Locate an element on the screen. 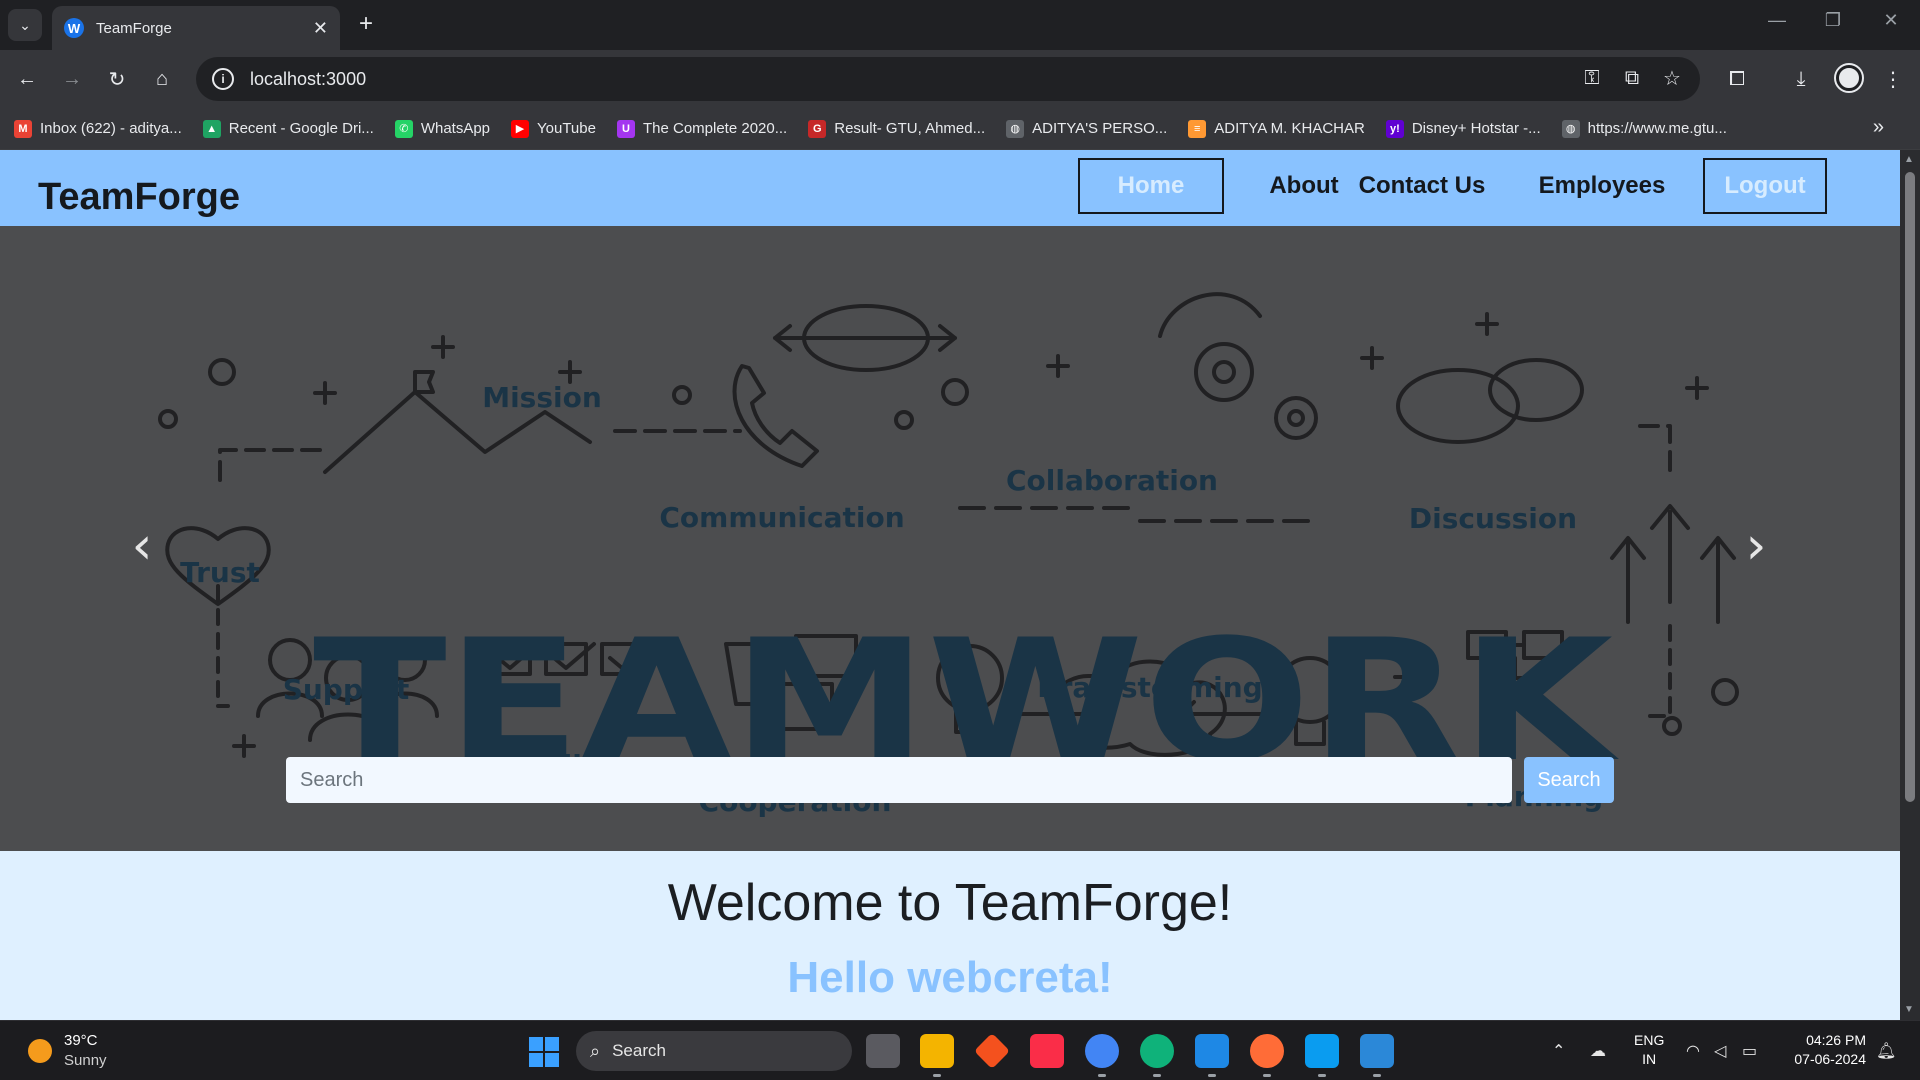 This screenshot has height=1080, width=1920. search-form: Search is located at coordinates (951, 780).